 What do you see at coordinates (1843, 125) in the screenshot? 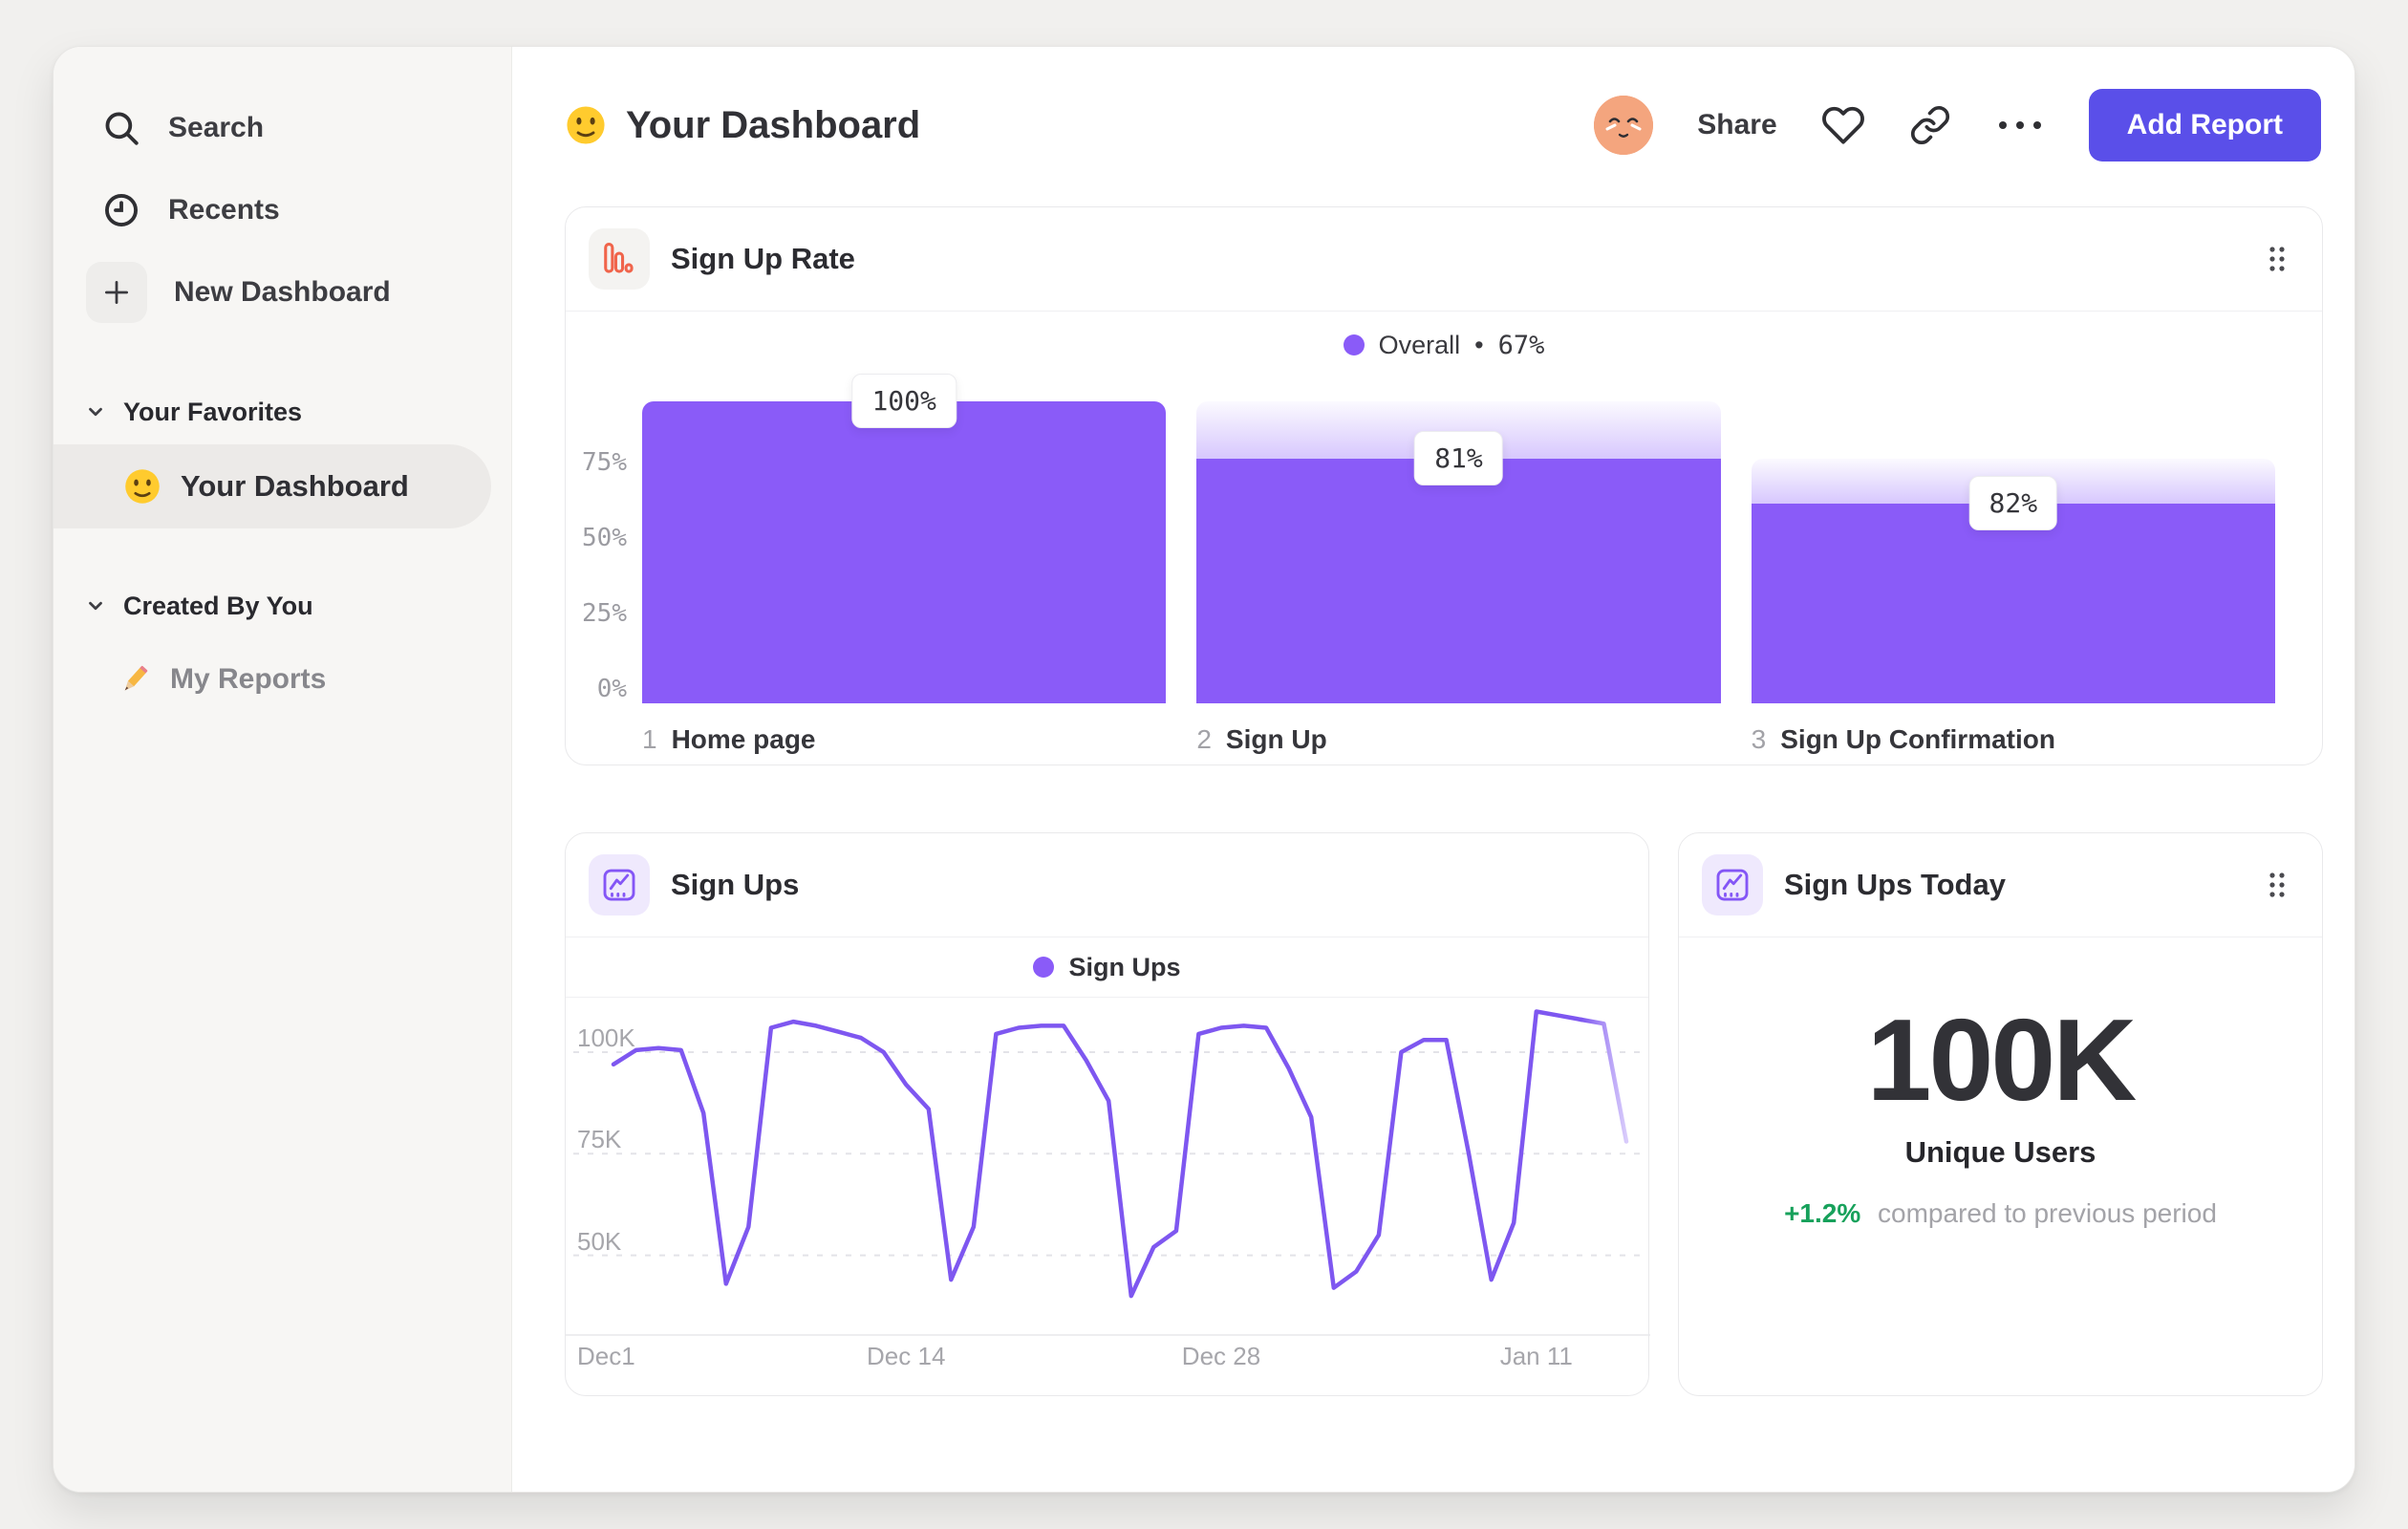
I see `favorite-heart-icon` at bounding box center [1843, 125].